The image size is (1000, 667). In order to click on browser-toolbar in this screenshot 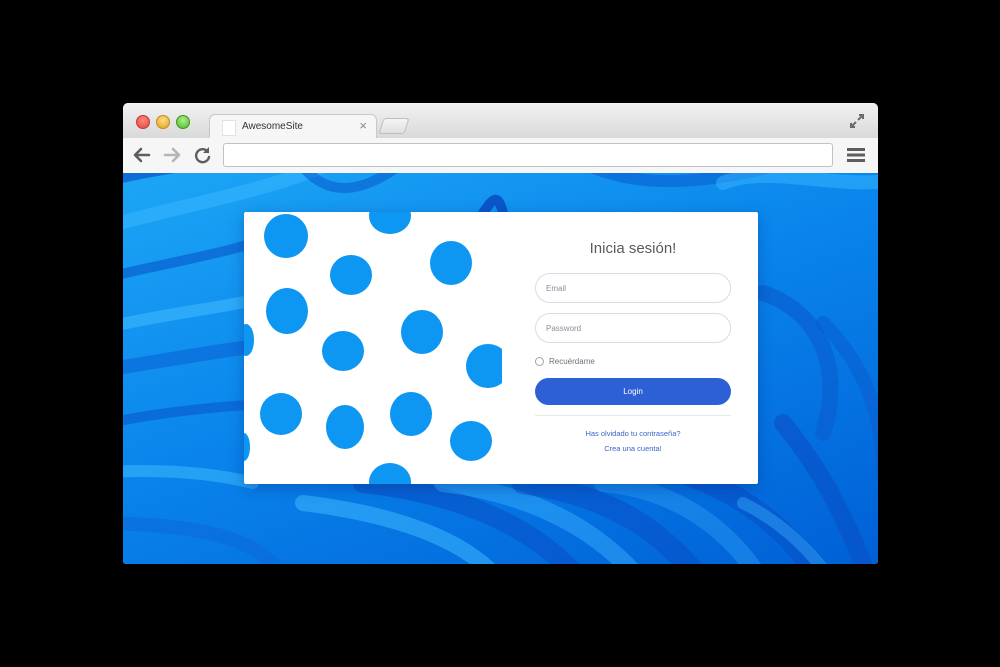, I will do `click(500, 156)`.